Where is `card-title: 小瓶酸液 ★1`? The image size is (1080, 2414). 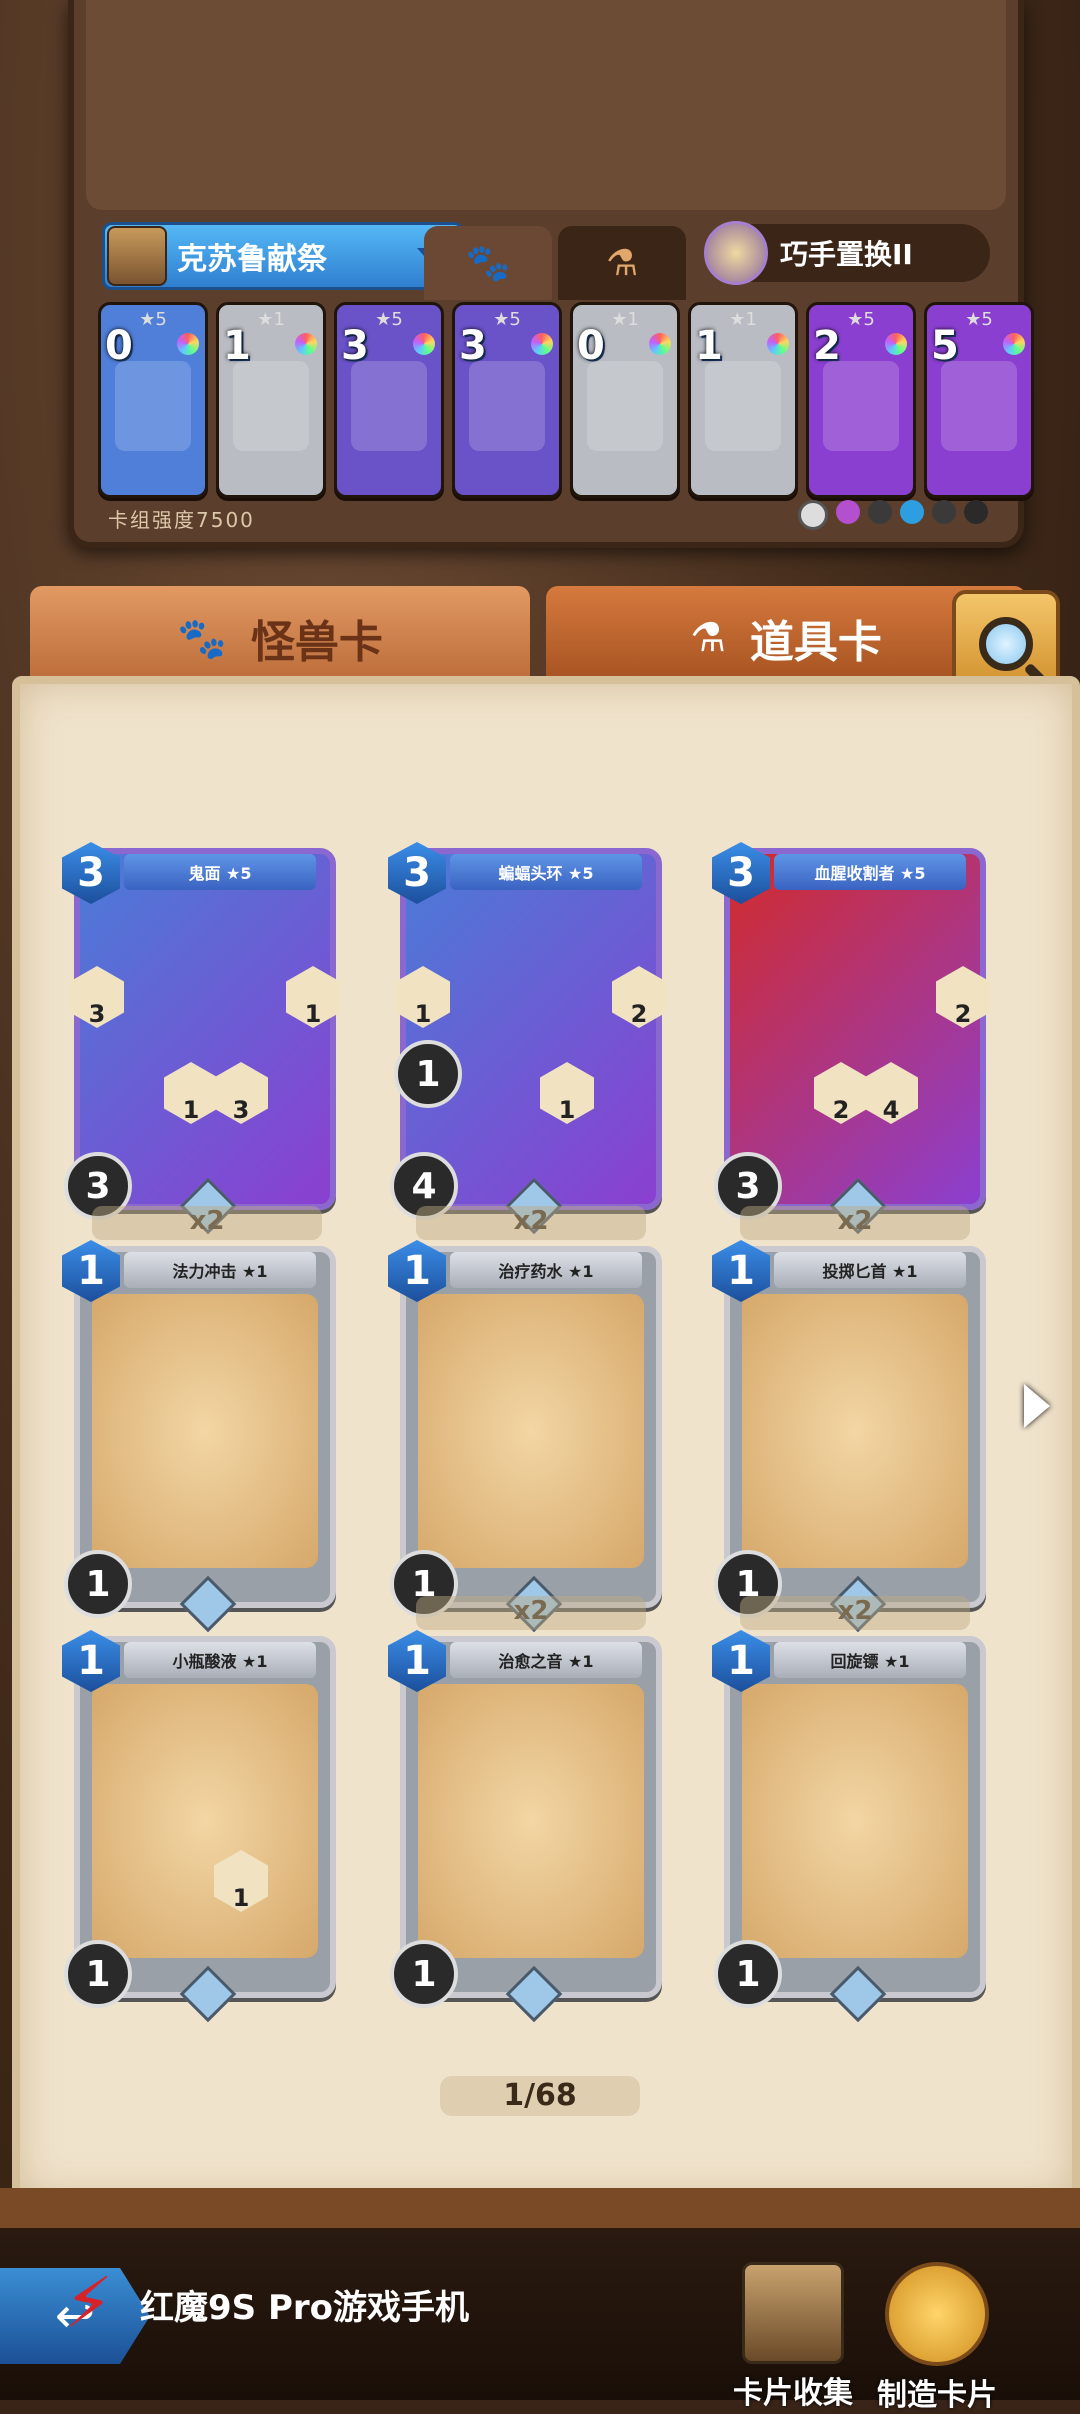 card-title: 小瓶酸液 ★1 is located at coordinates (220, 1660).